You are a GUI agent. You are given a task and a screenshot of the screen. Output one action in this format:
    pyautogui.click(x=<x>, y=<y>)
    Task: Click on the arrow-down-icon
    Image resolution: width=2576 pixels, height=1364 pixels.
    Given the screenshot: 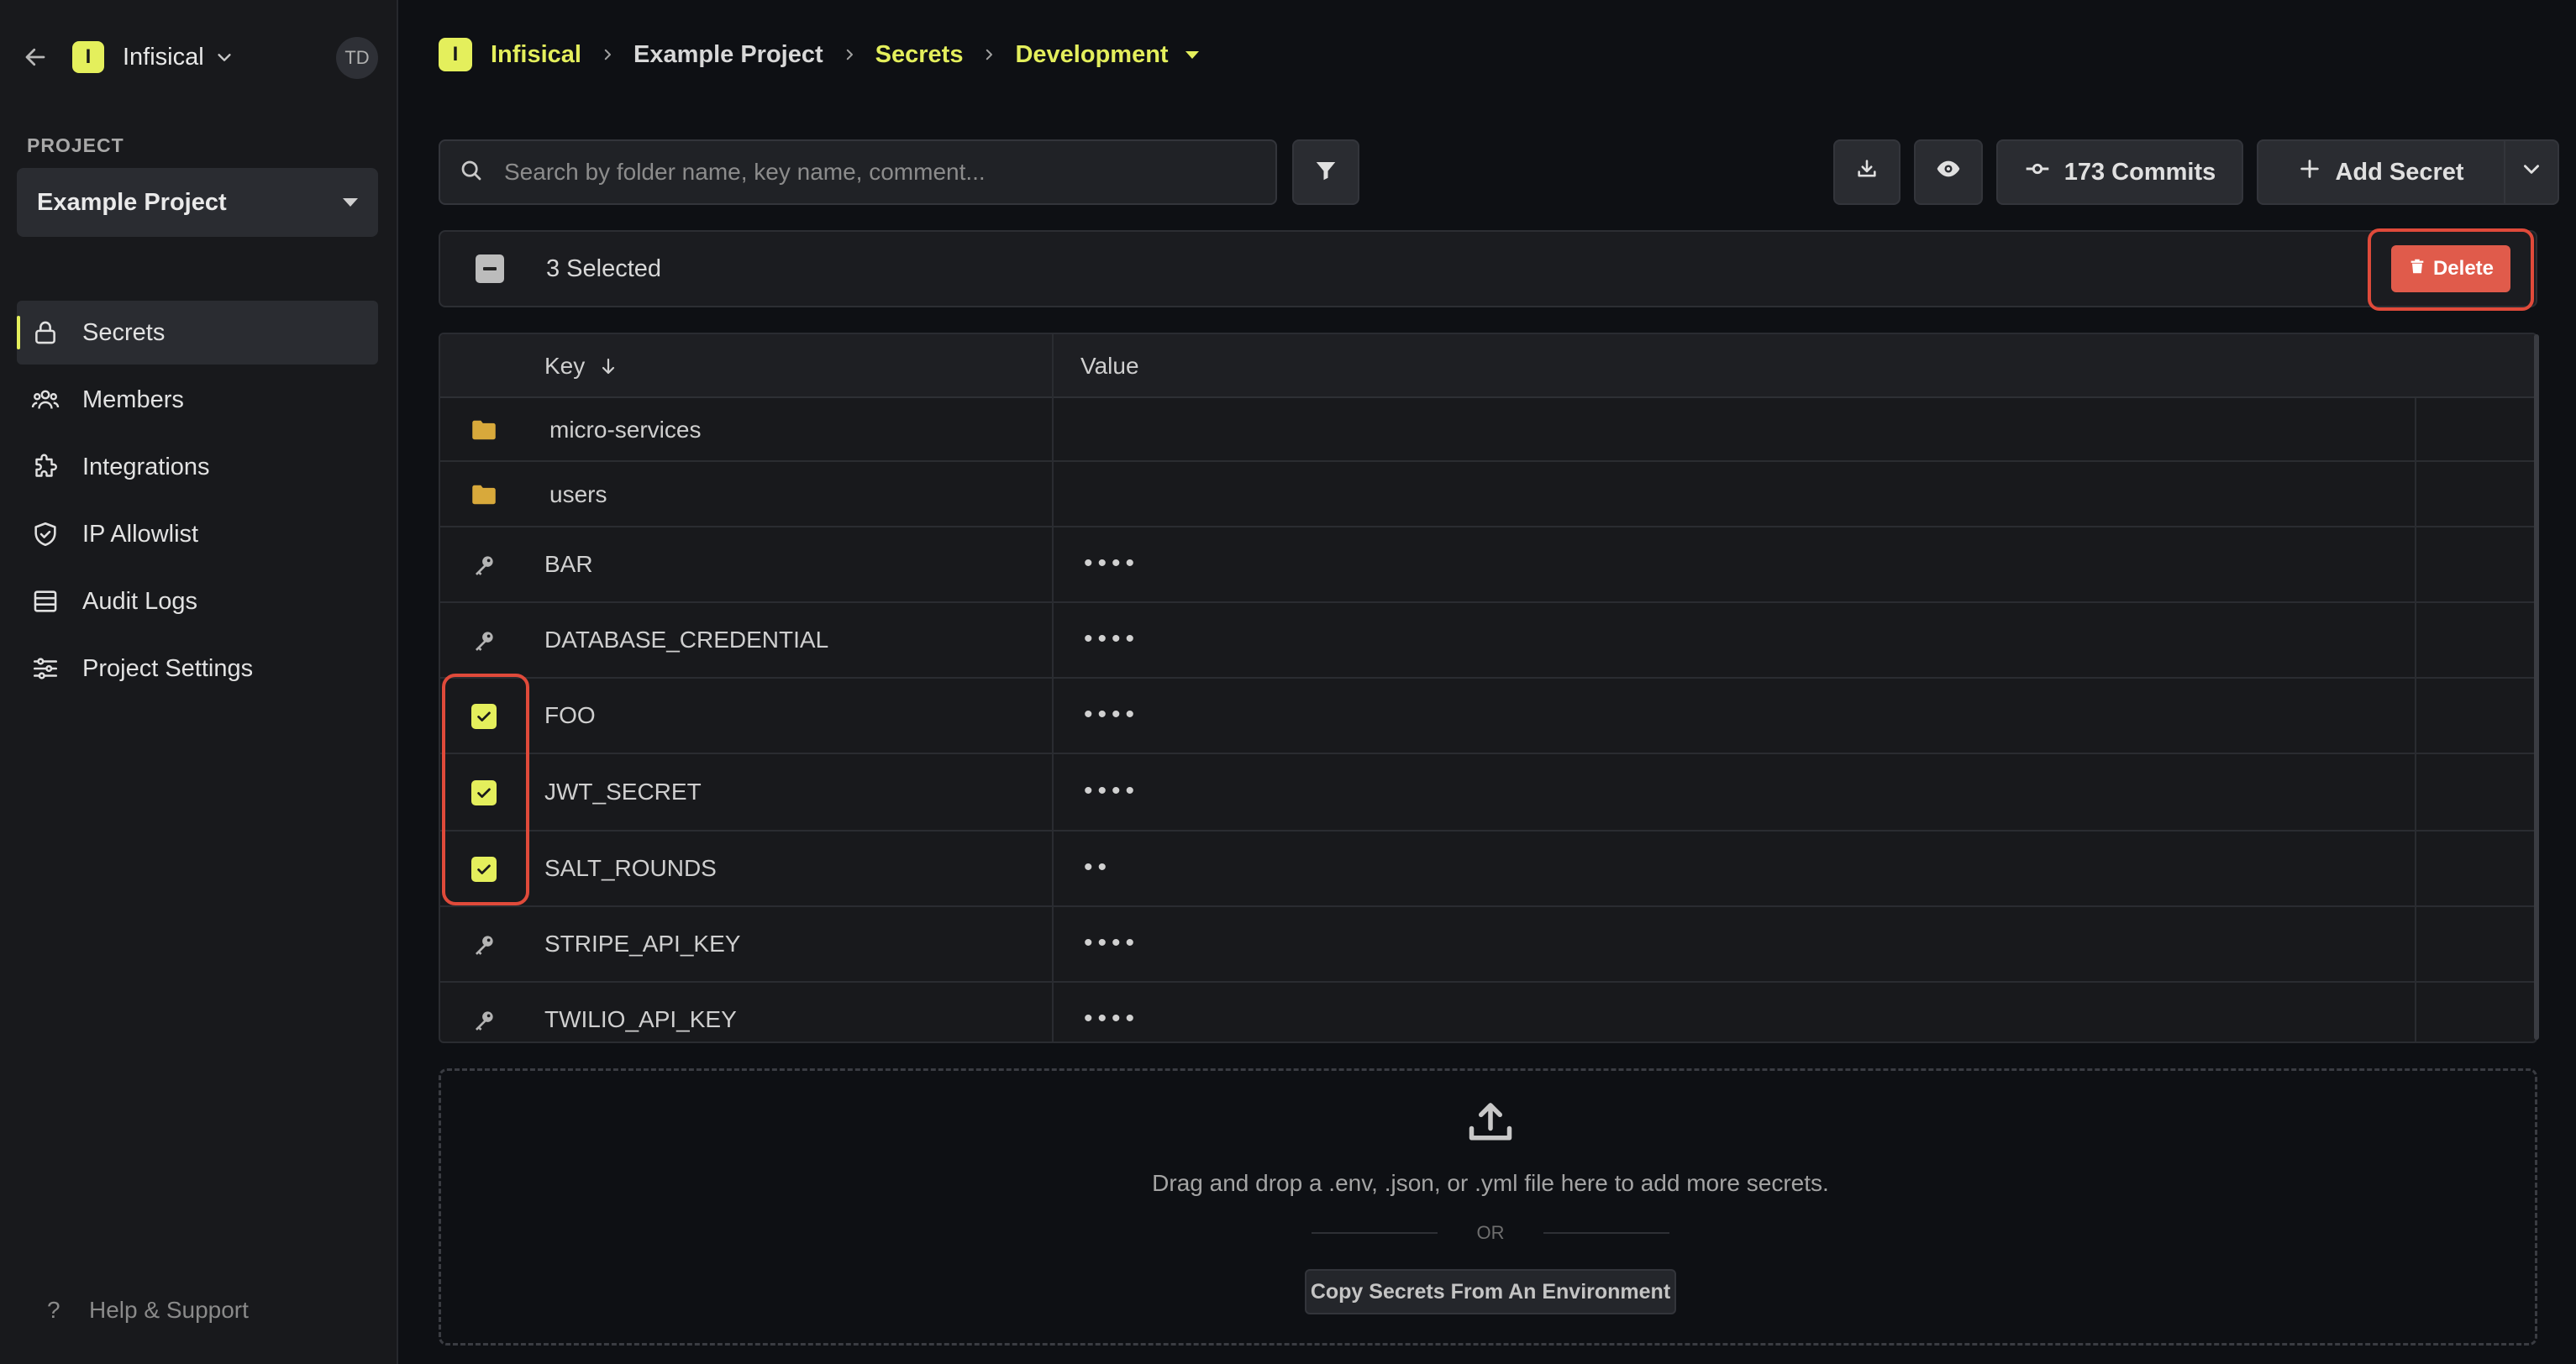 What is the action you would take?
    pyautogui.click(x=608, y=366)
    